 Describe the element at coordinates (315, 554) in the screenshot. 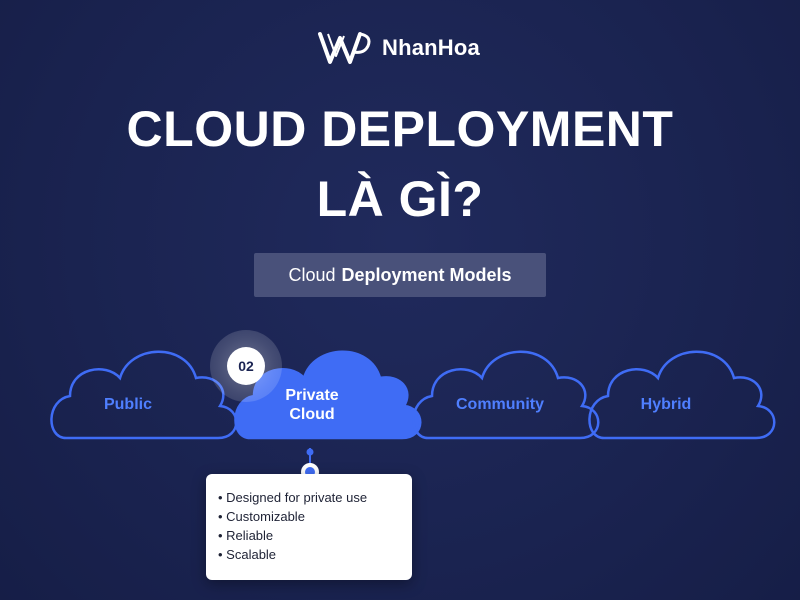

I see `detail-item: Scalable` at that location.